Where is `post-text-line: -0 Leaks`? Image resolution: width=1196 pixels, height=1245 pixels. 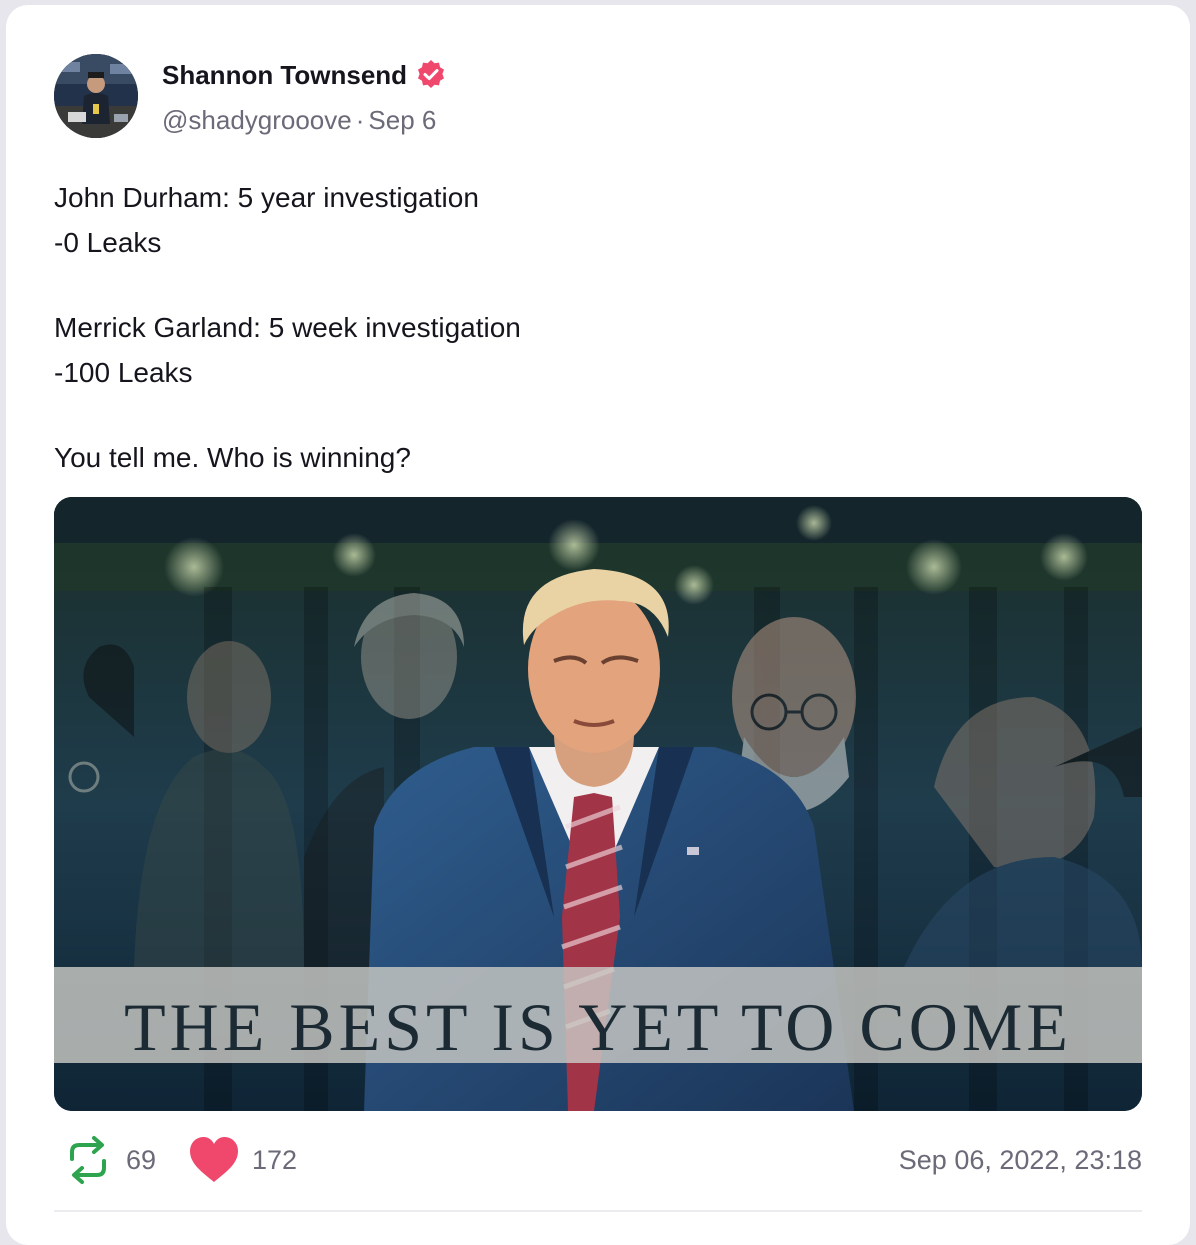 post-text-line: -0 Leaks is located at coordinates (108, 242).